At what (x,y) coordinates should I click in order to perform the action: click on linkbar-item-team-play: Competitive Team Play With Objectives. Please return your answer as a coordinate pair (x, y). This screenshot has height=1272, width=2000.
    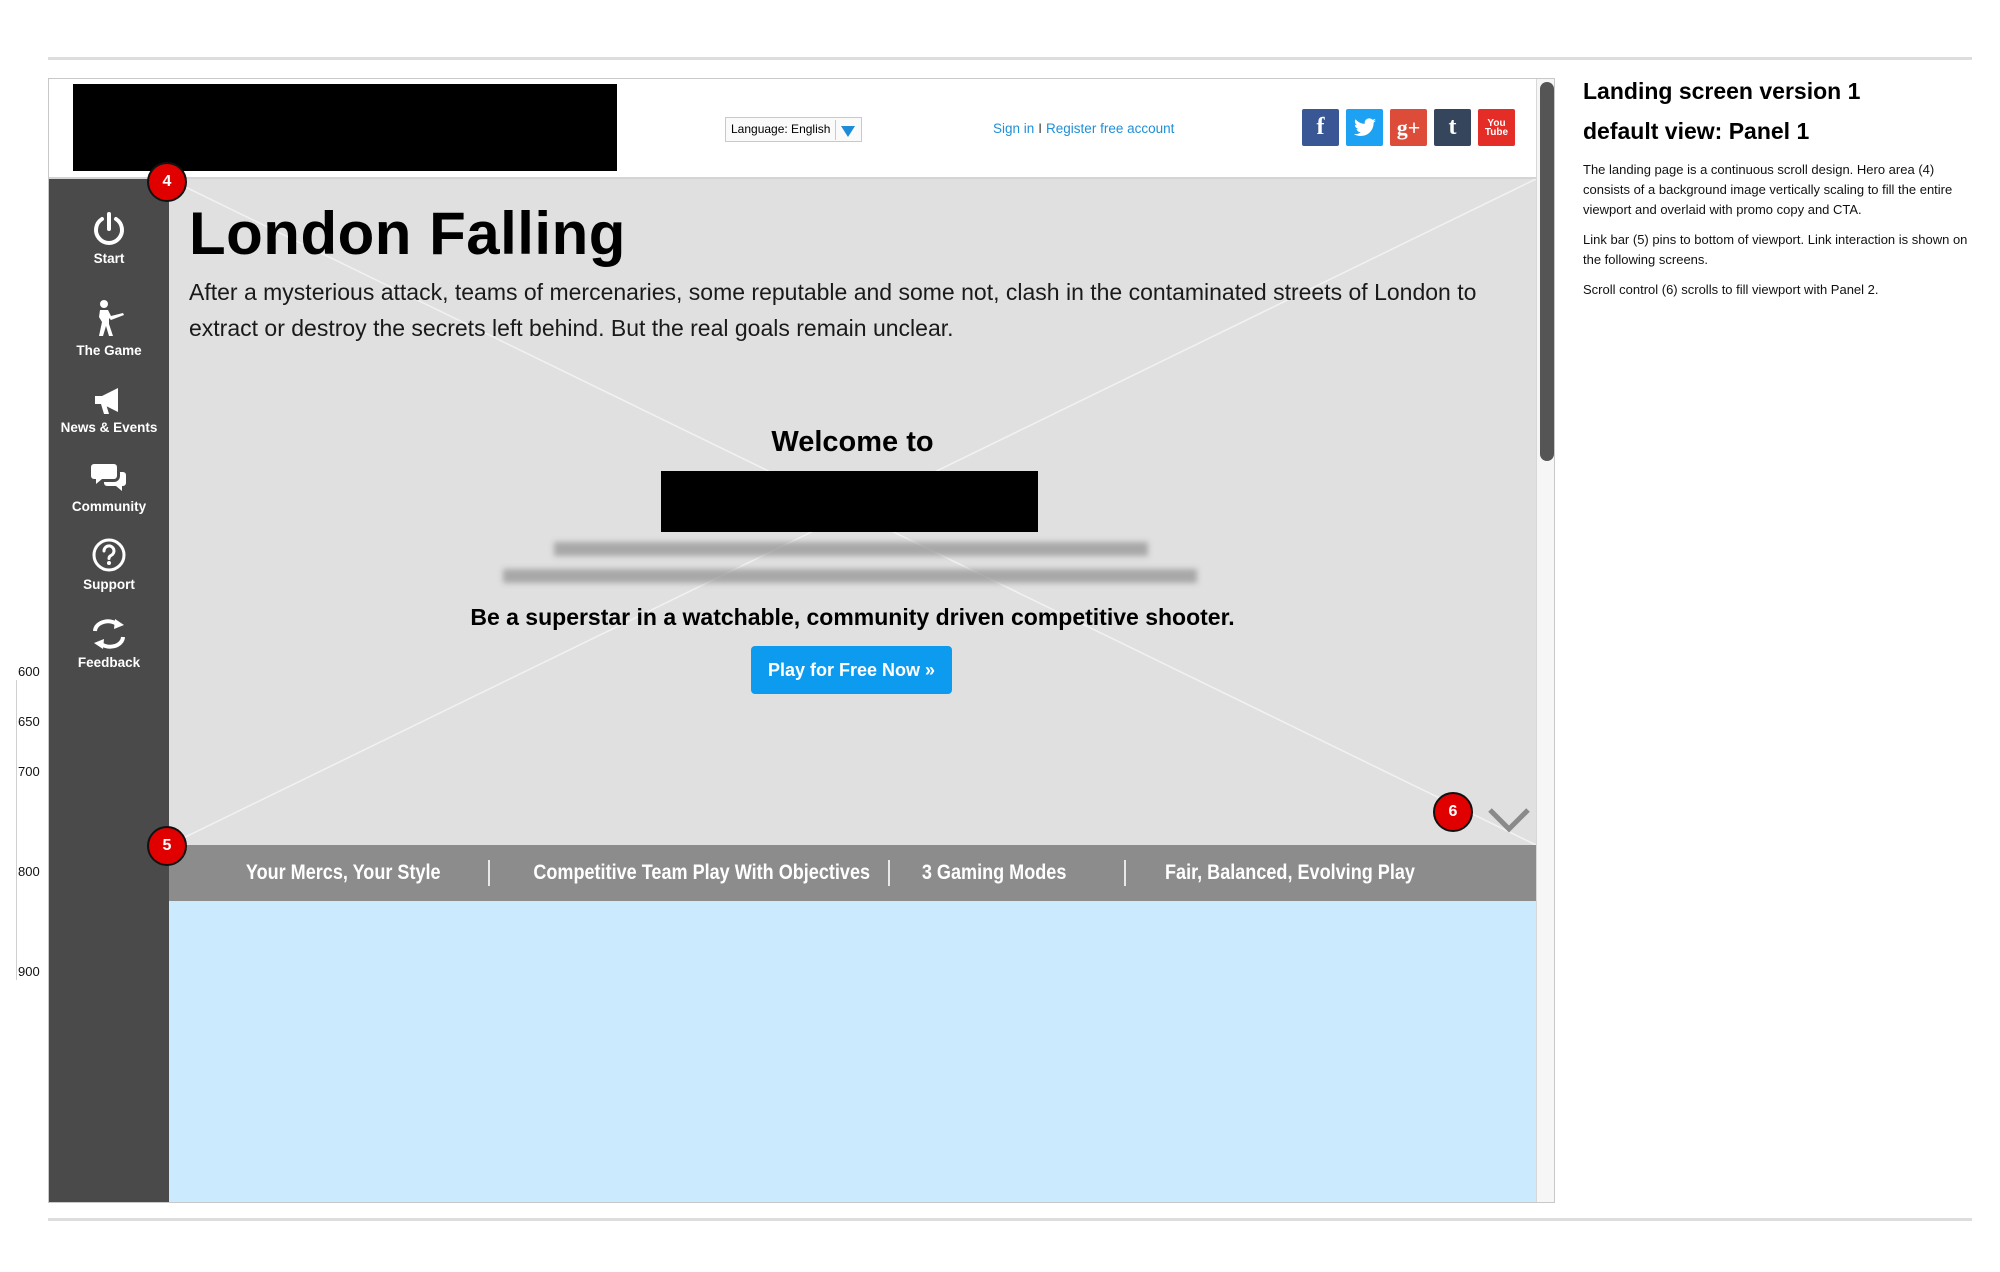
    Looking at the image, I should click on (701, 873).